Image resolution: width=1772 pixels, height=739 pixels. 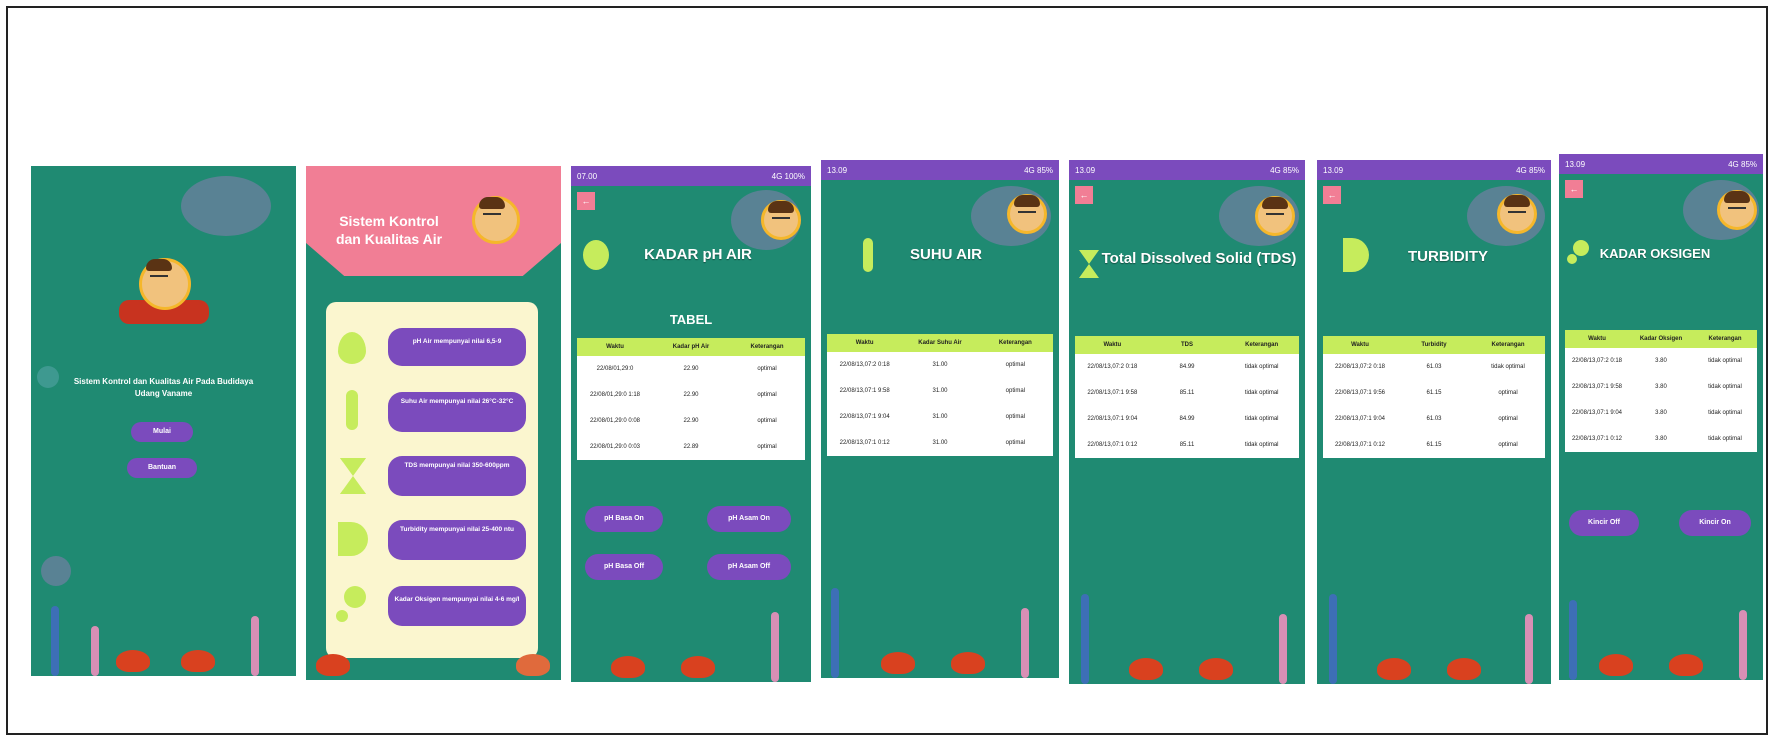 I want to click on table-row: 22/08/01,29:0 22.90 optimal, so click(x=686, y=369).